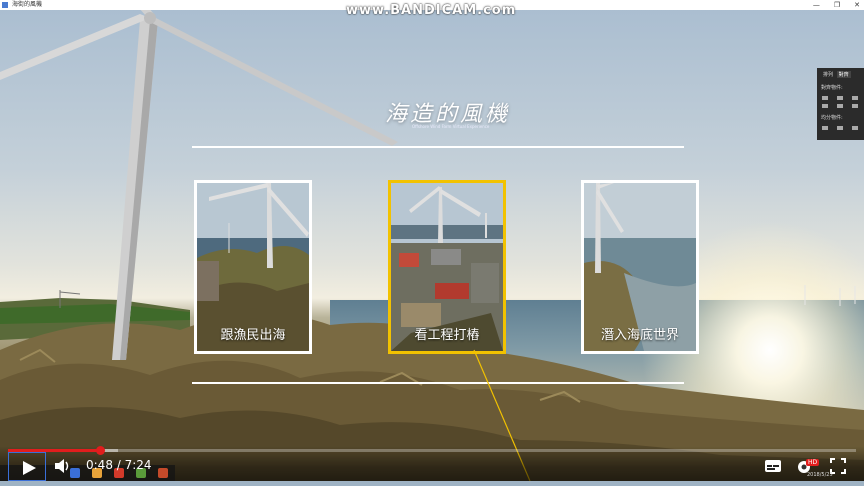 This screenshot has width=864, height=486. I want to click on hd-badge: HD, so click(813, 462).